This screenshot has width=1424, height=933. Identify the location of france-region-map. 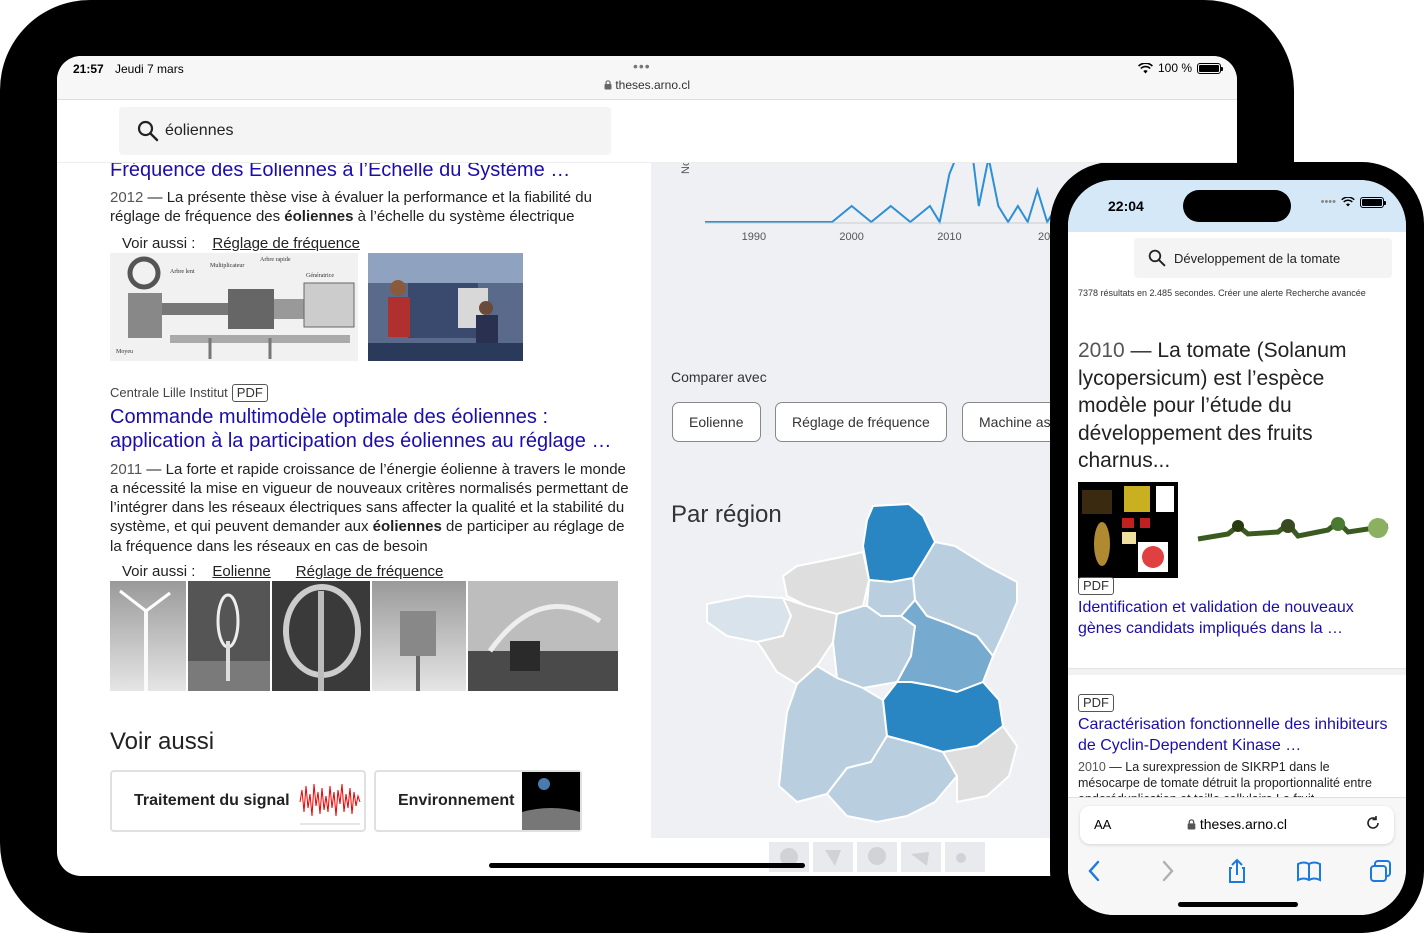
(872, 637).